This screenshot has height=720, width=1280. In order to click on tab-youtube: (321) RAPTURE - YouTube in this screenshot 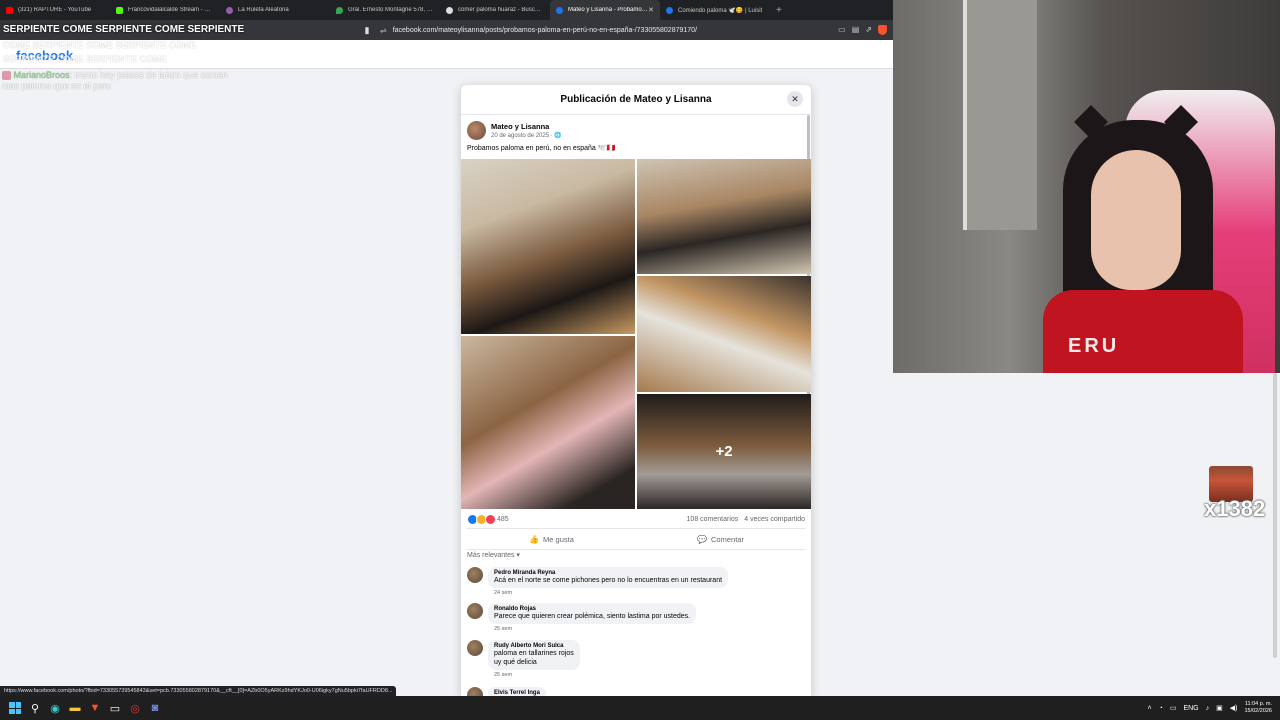, I will do `click(55, 10)`.